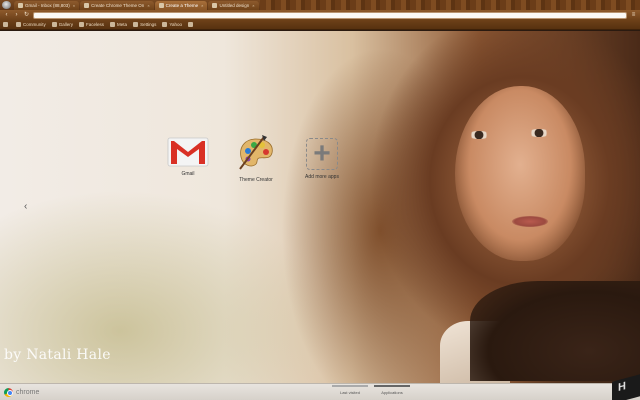 Image resolution: width=640 pixels, height=400 pixels. I want to click on tabstrip-background, so click(449, 5).